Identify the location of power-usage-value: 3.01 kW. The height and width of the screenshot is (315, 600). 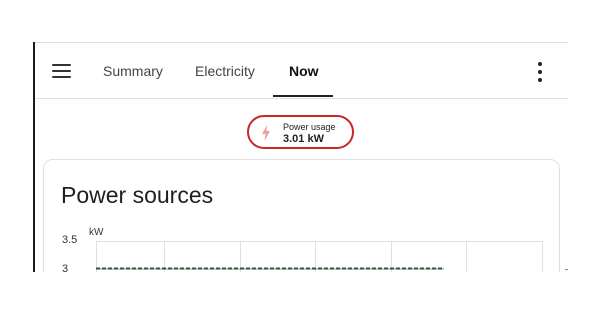
(303, 139).